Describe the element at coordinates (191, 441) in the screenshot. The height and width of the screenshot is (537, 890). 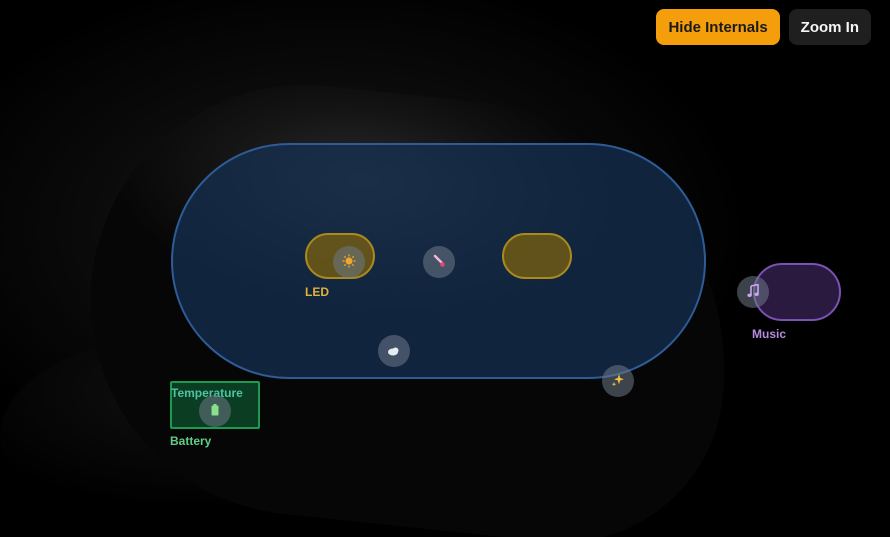
I see `battery-label: Battery` at that location.